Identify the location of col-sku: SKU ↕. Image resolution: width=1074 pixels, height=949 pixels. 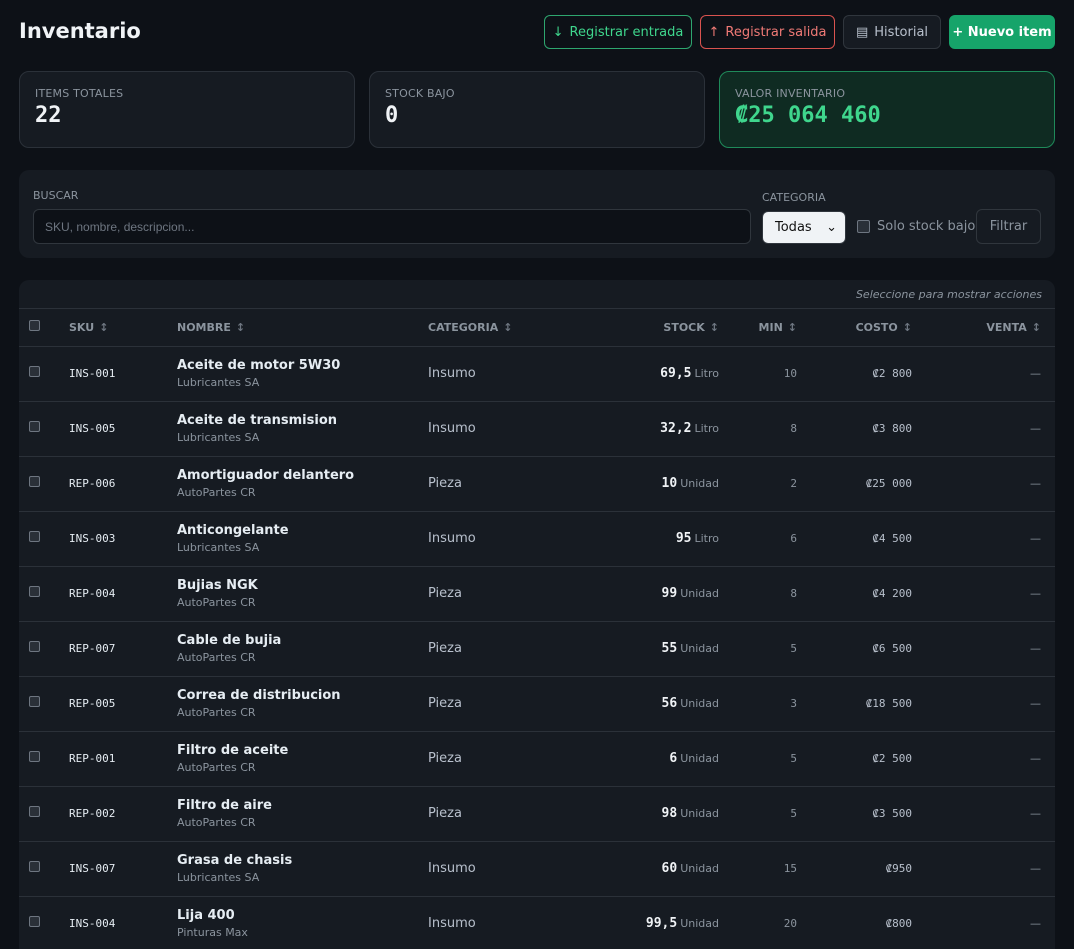
(120, 328).